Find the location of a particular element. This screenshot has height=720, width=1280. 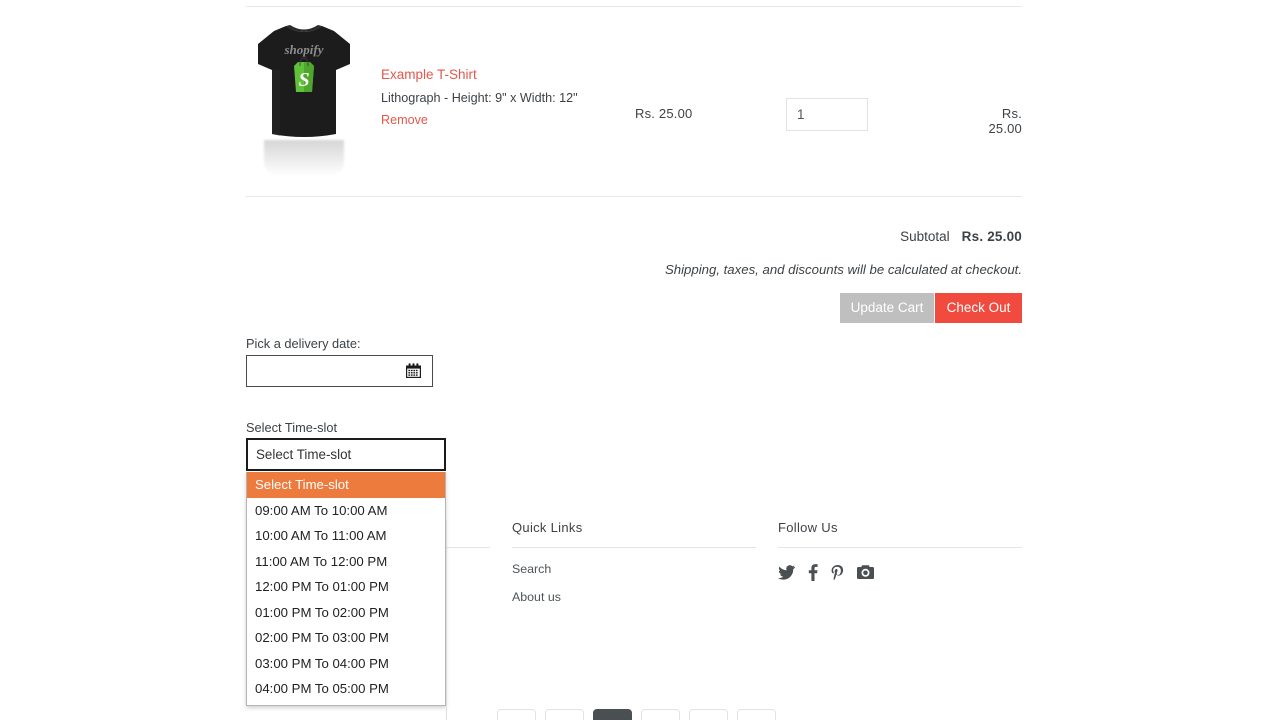

svg-text: shopify is located at coordinates (304, 49).